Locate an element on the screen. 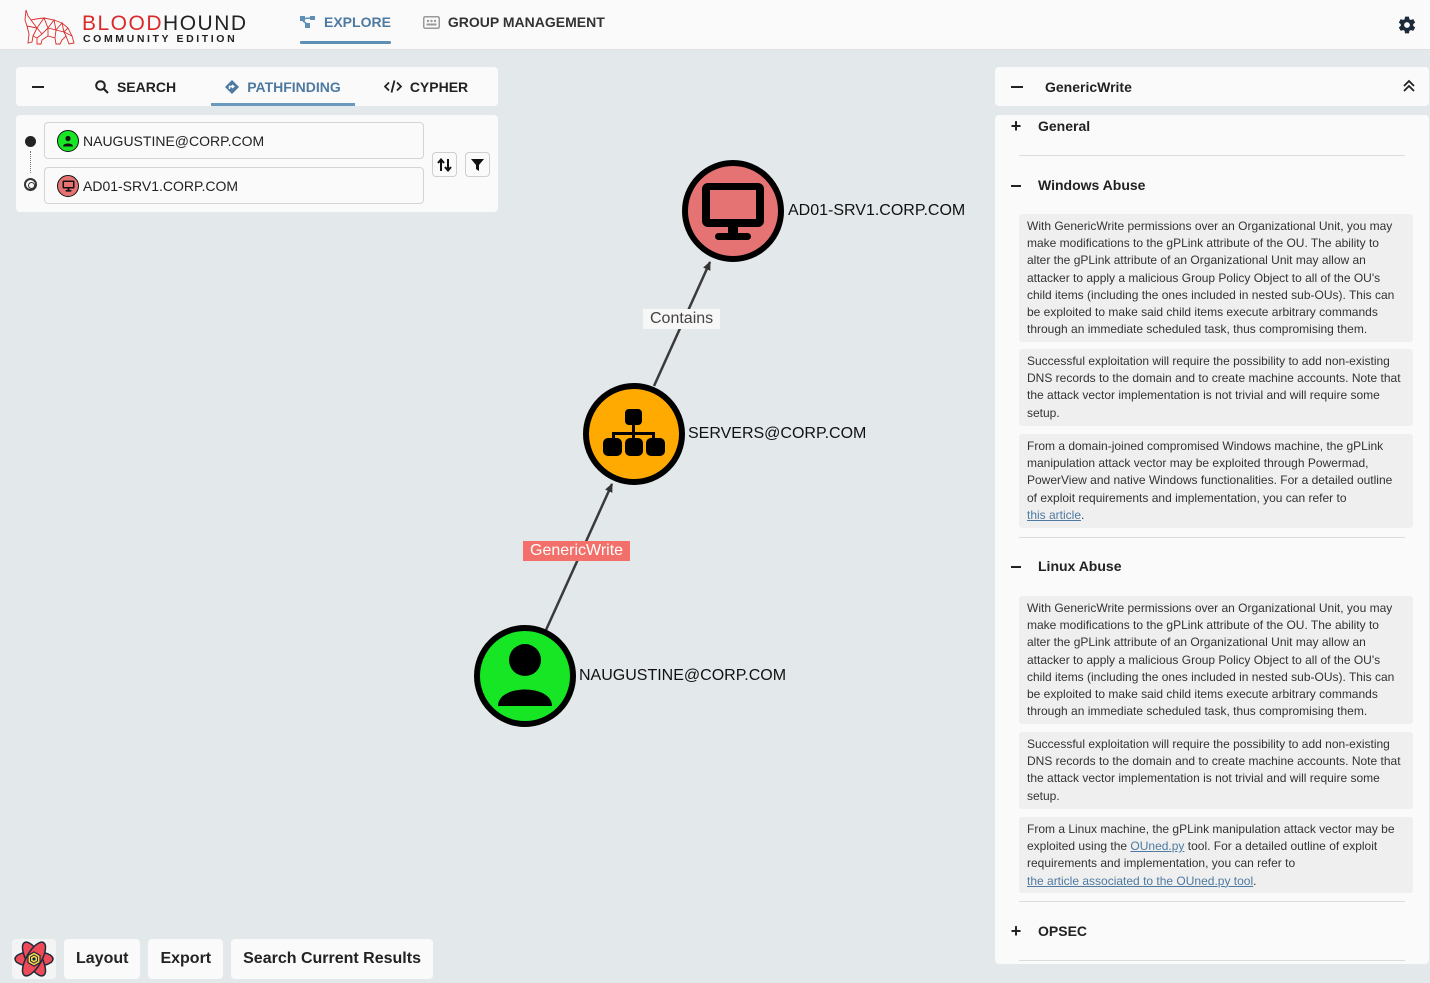 Image resolution: width=1430 pixels, height=983 pixels. react-devtools-button is located at coordinates (34, 959).